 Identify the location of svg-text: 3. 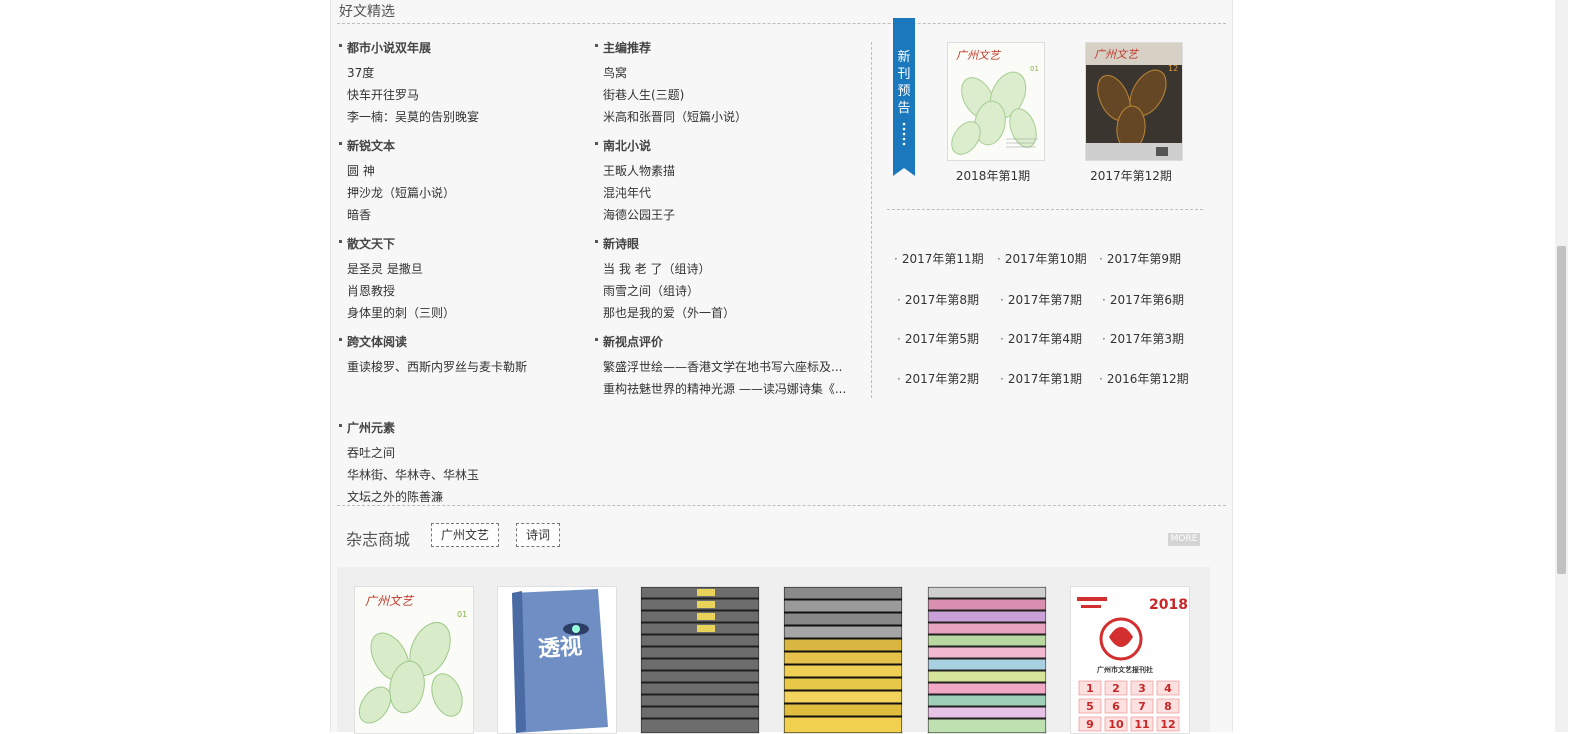
(1142, 688).